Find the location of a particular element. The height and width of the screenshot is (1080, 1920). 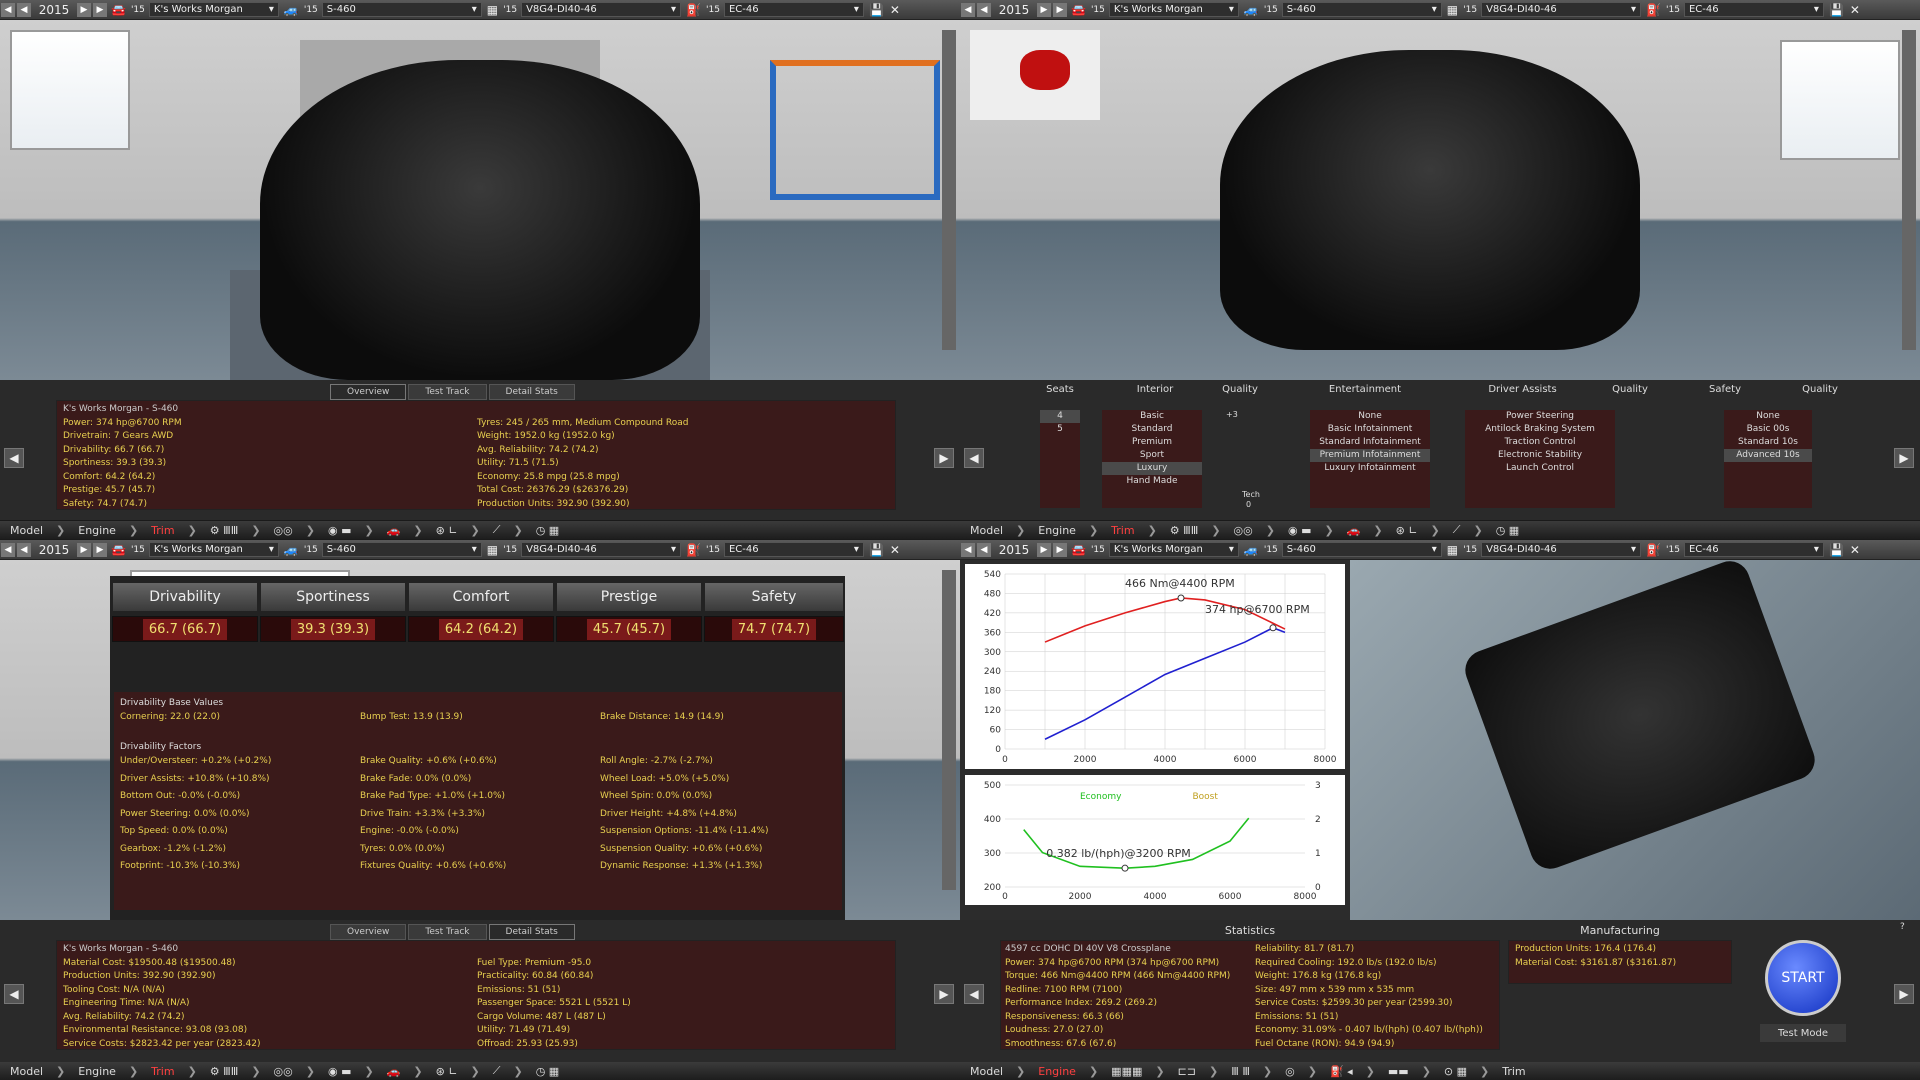

list-item: Basic Infotainment is located at coordinates (1370, 429).